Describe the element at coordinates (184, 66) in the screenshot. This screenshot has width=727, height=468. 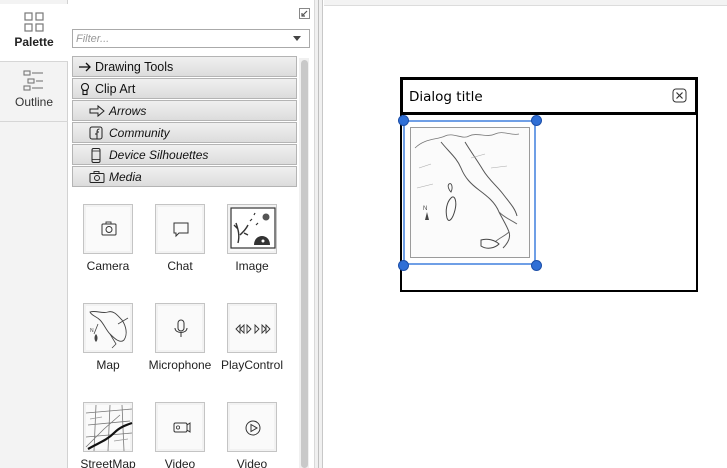
I see `section-drawing-tools: Drawing Tools` at that location.